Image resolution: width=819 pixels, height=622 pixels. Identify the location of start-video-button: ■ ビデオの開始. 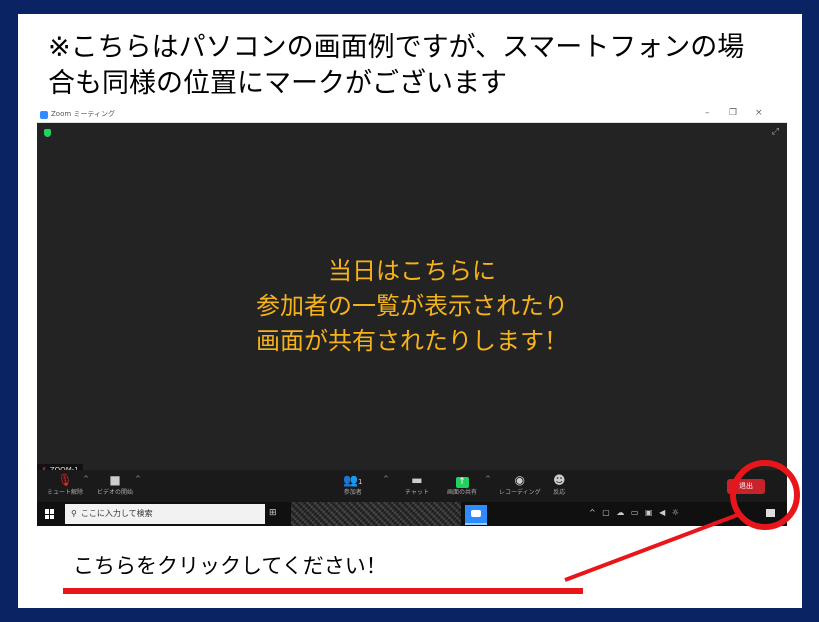
(115, 484).